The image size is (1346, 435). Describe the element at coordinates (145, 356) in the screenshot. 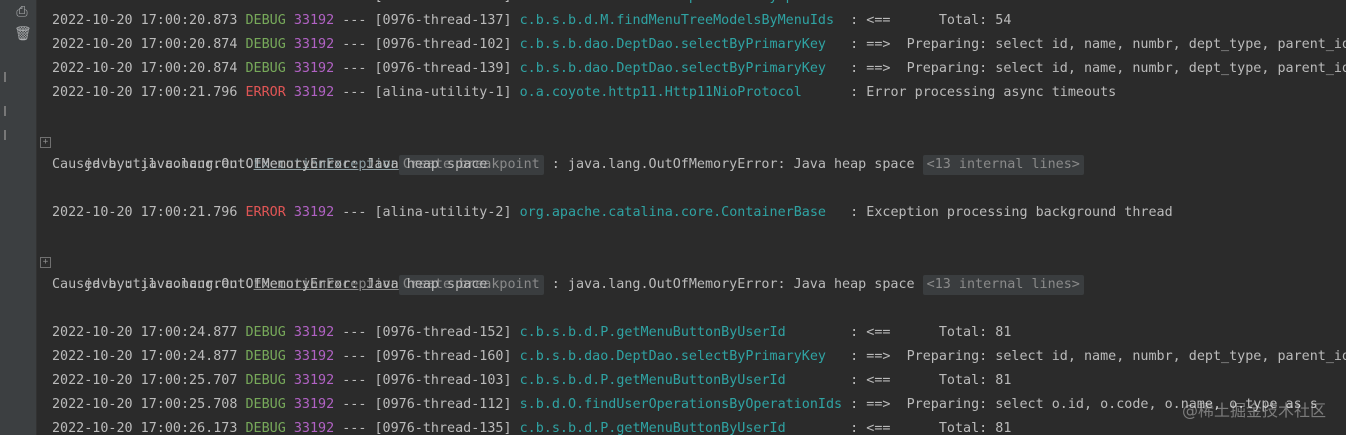

I see `log-timestamp: 2022-10-20 17:00:24.877` at that location.